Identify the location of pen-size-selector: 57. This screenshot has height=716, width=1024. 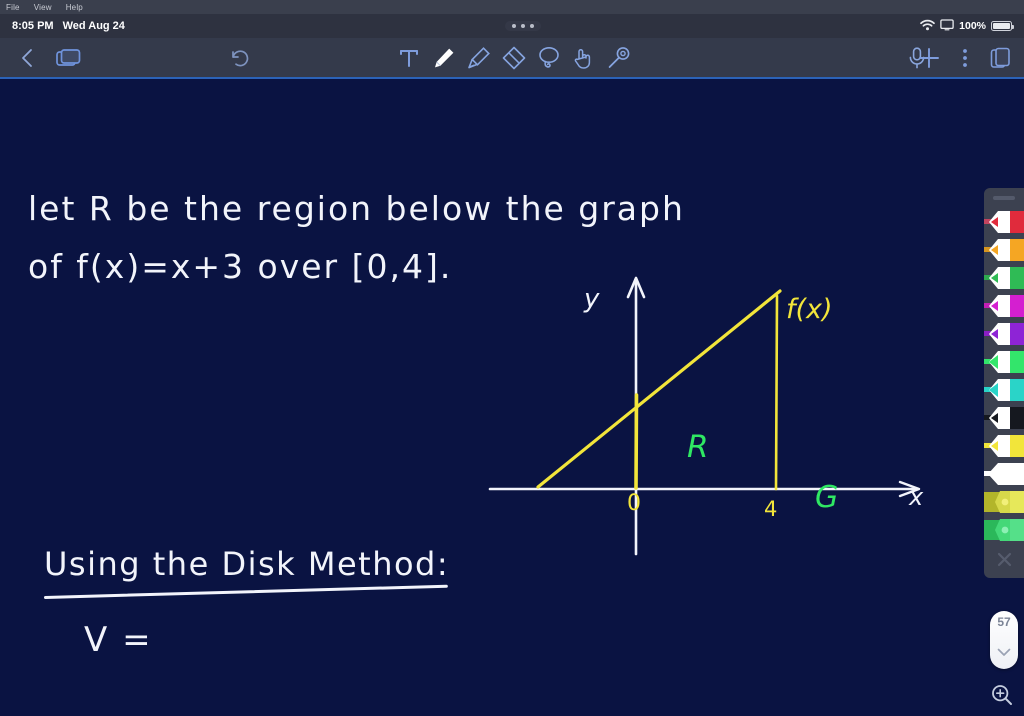
(1004, 640).